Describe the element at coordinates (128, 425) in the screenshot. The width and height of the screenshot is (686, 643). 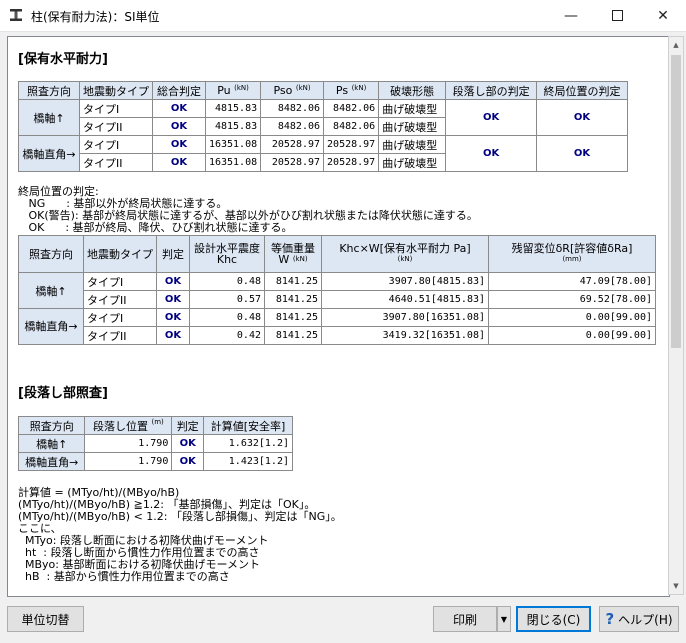
I see `col-header: 段落し位置 (m)` at that location.